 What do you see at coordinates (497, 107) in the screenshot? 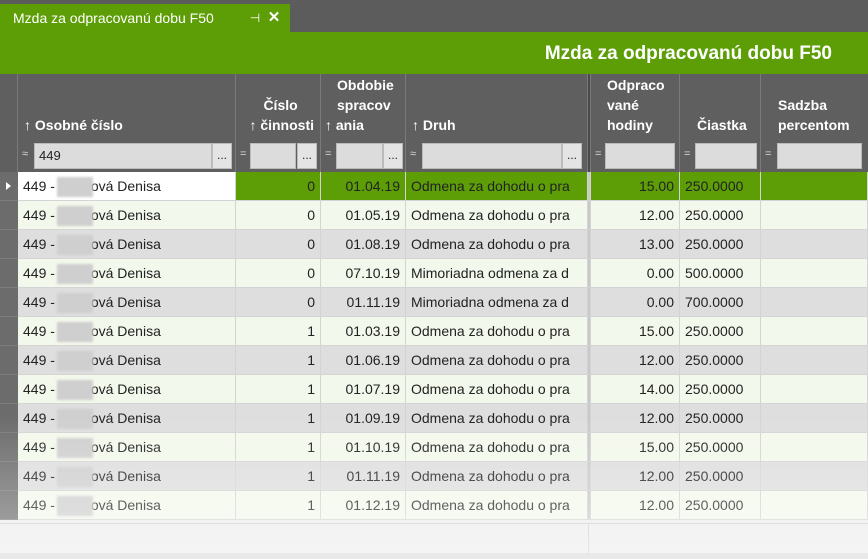
I see `column-header-druh: ↑ Druh` at bounding box center [497, 107].